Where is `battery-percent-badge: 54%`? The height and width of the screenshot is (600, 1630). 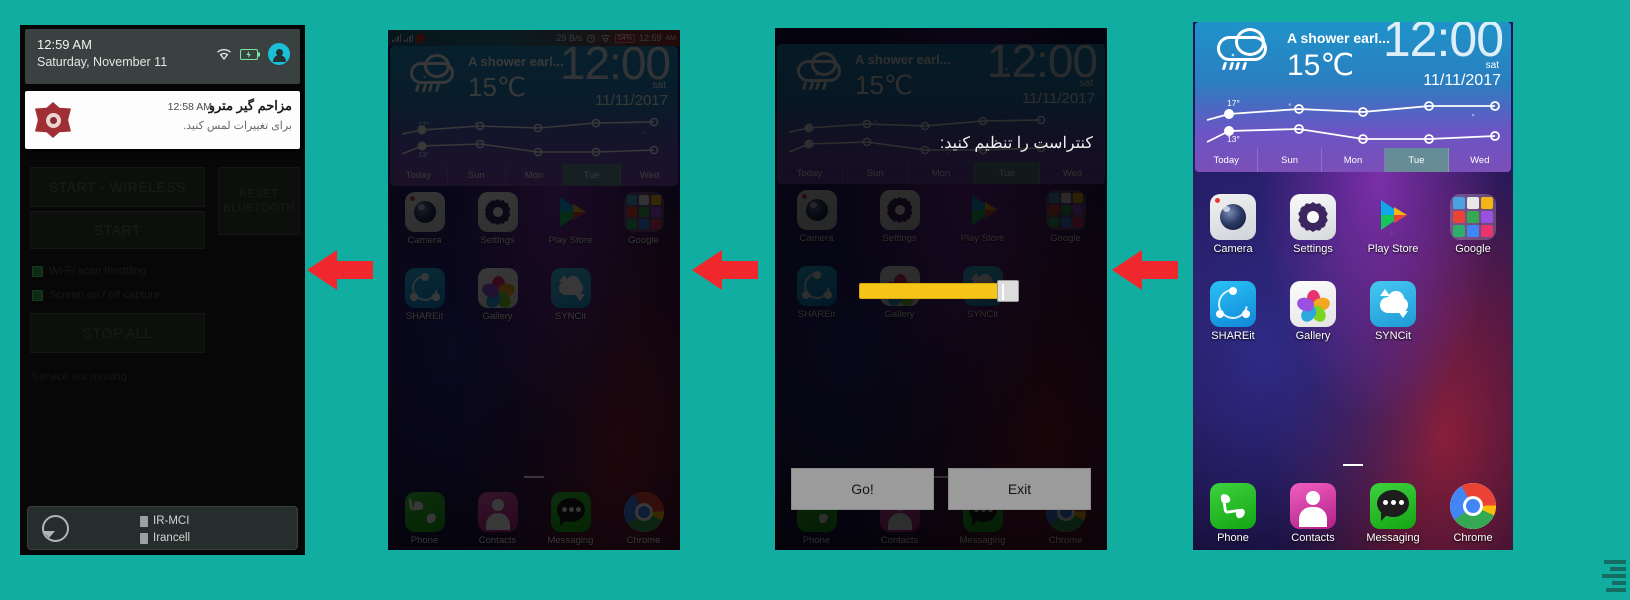
battery-percent-badge: 54% is located at coordinates (624, 38).